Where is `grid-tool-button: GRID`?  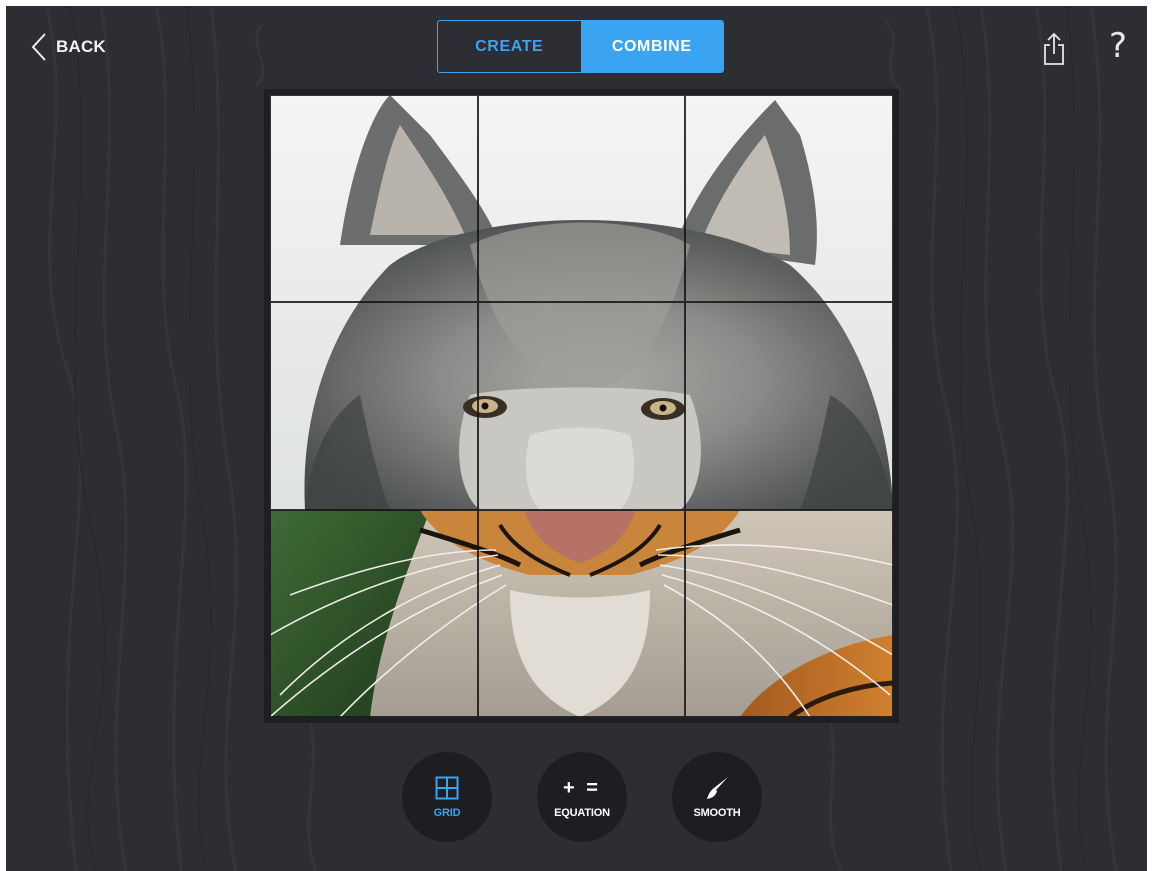 grid-tool-button: GRID is located at coordinates (447, 797).